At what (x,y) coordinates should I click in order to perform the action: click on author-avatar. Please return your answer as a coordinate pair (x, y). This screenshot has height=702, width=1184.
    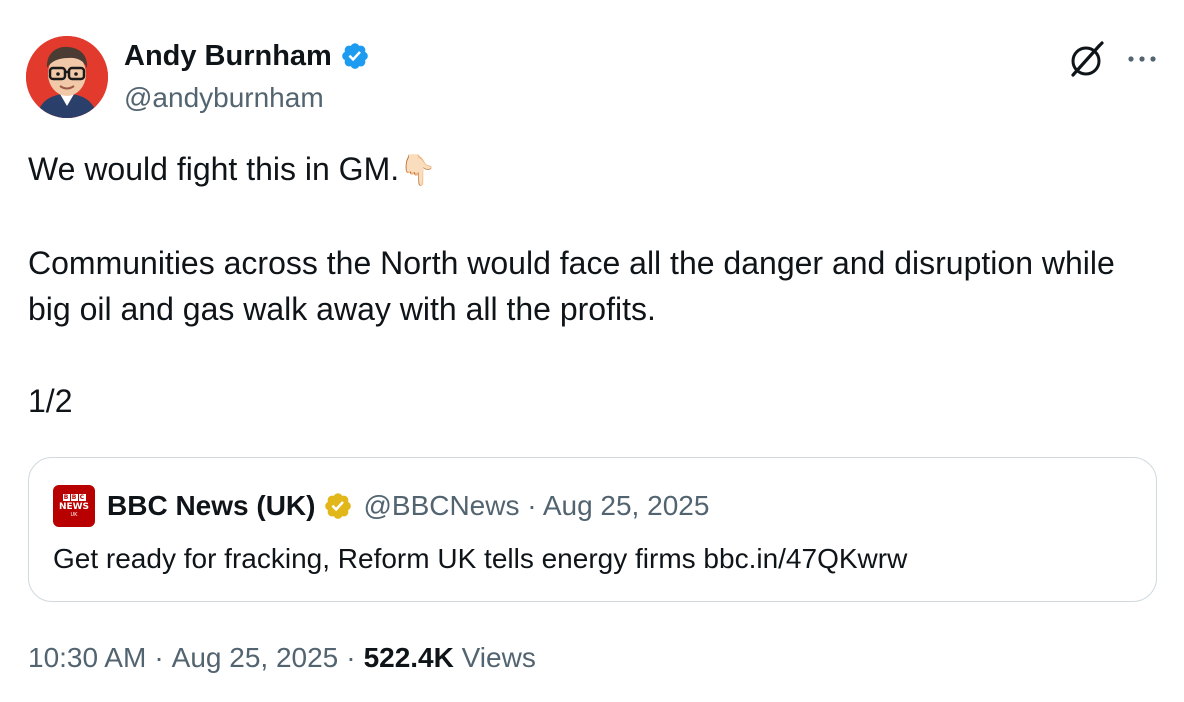
    Looking at the image, I should click on (67, 77).